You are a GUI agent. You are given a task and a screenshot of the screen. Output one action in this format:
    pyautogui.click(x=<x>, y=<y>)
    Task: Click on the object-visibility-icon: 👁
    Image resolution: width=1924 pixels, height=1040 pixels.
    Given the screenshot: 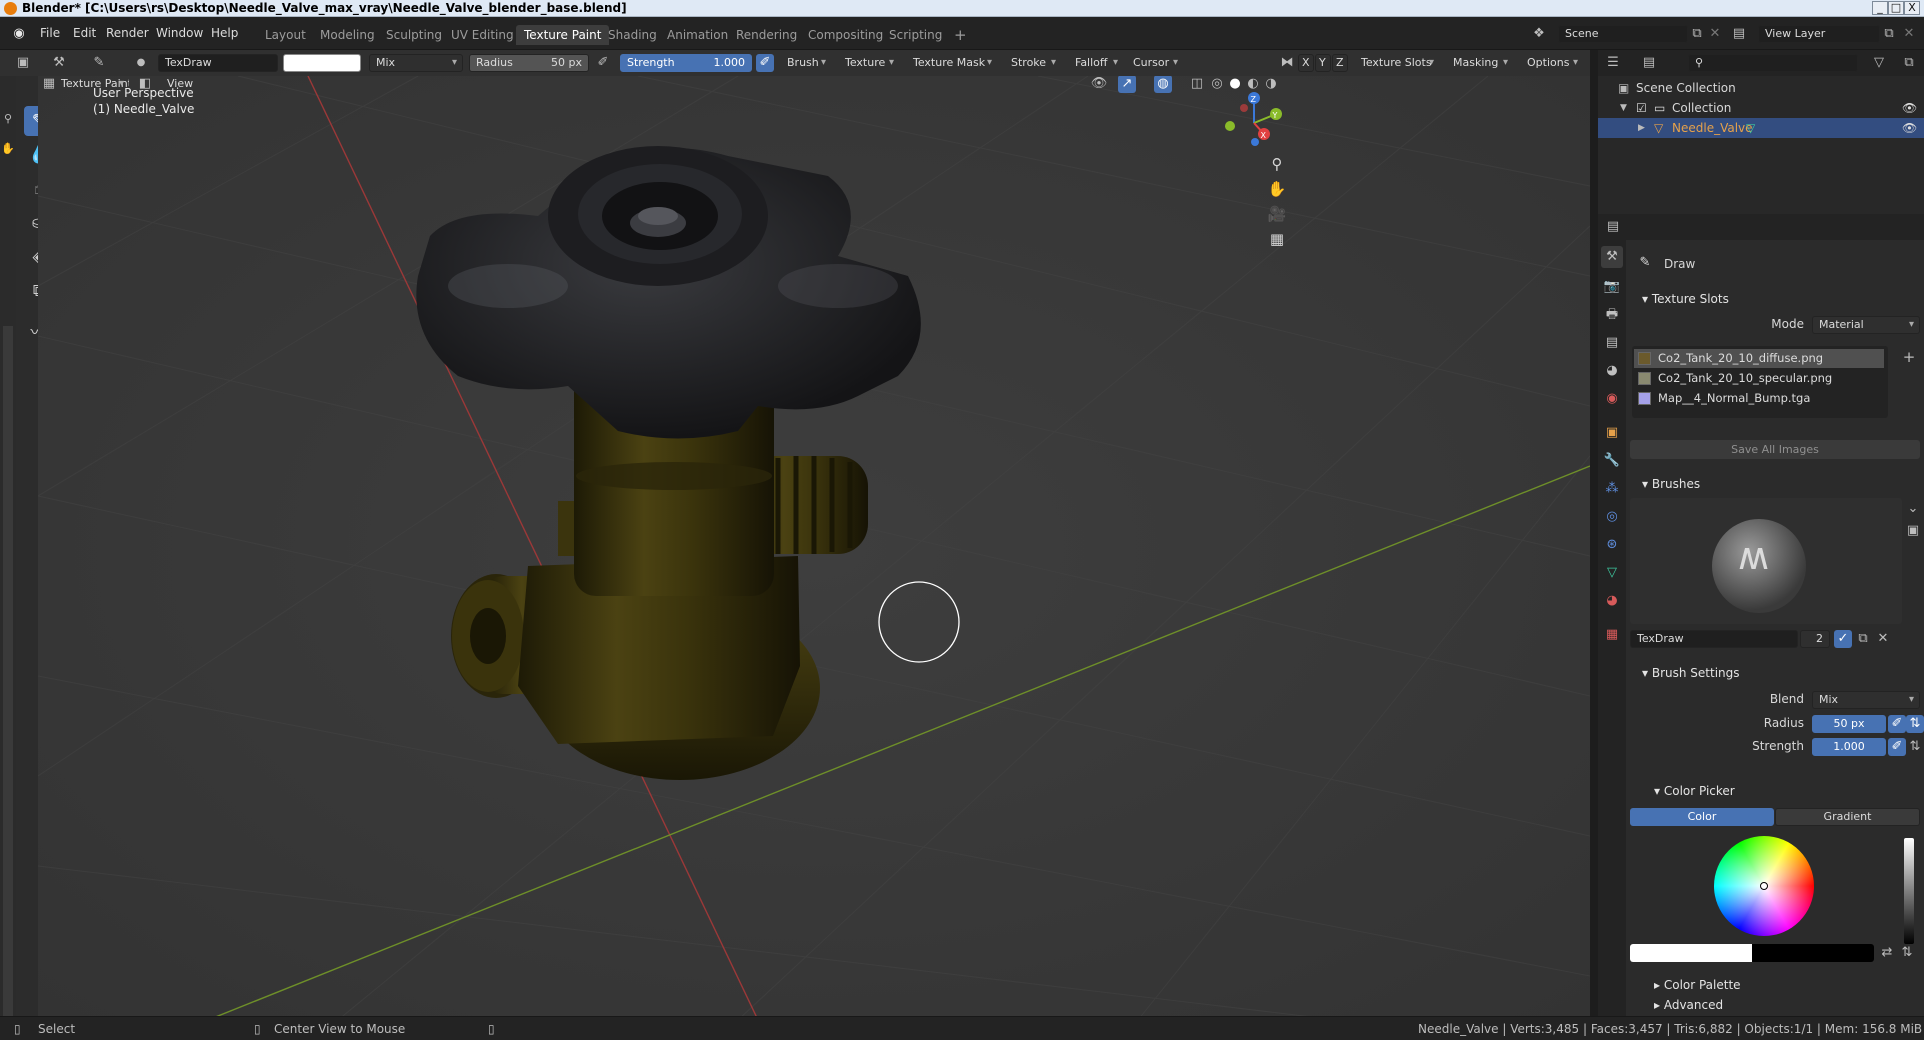 What is the action you would take?
    pyautogui.click(x=1909, y=128)
    